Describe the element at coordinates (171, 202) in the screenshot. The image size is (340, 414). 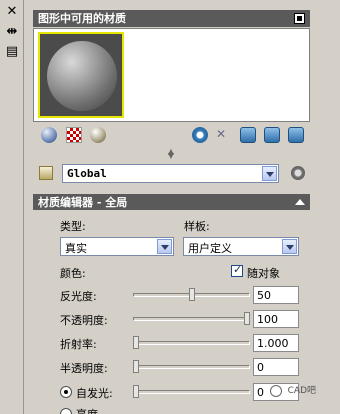
I see `material-editor-header: 材质编辑器 - 全局` at that location.